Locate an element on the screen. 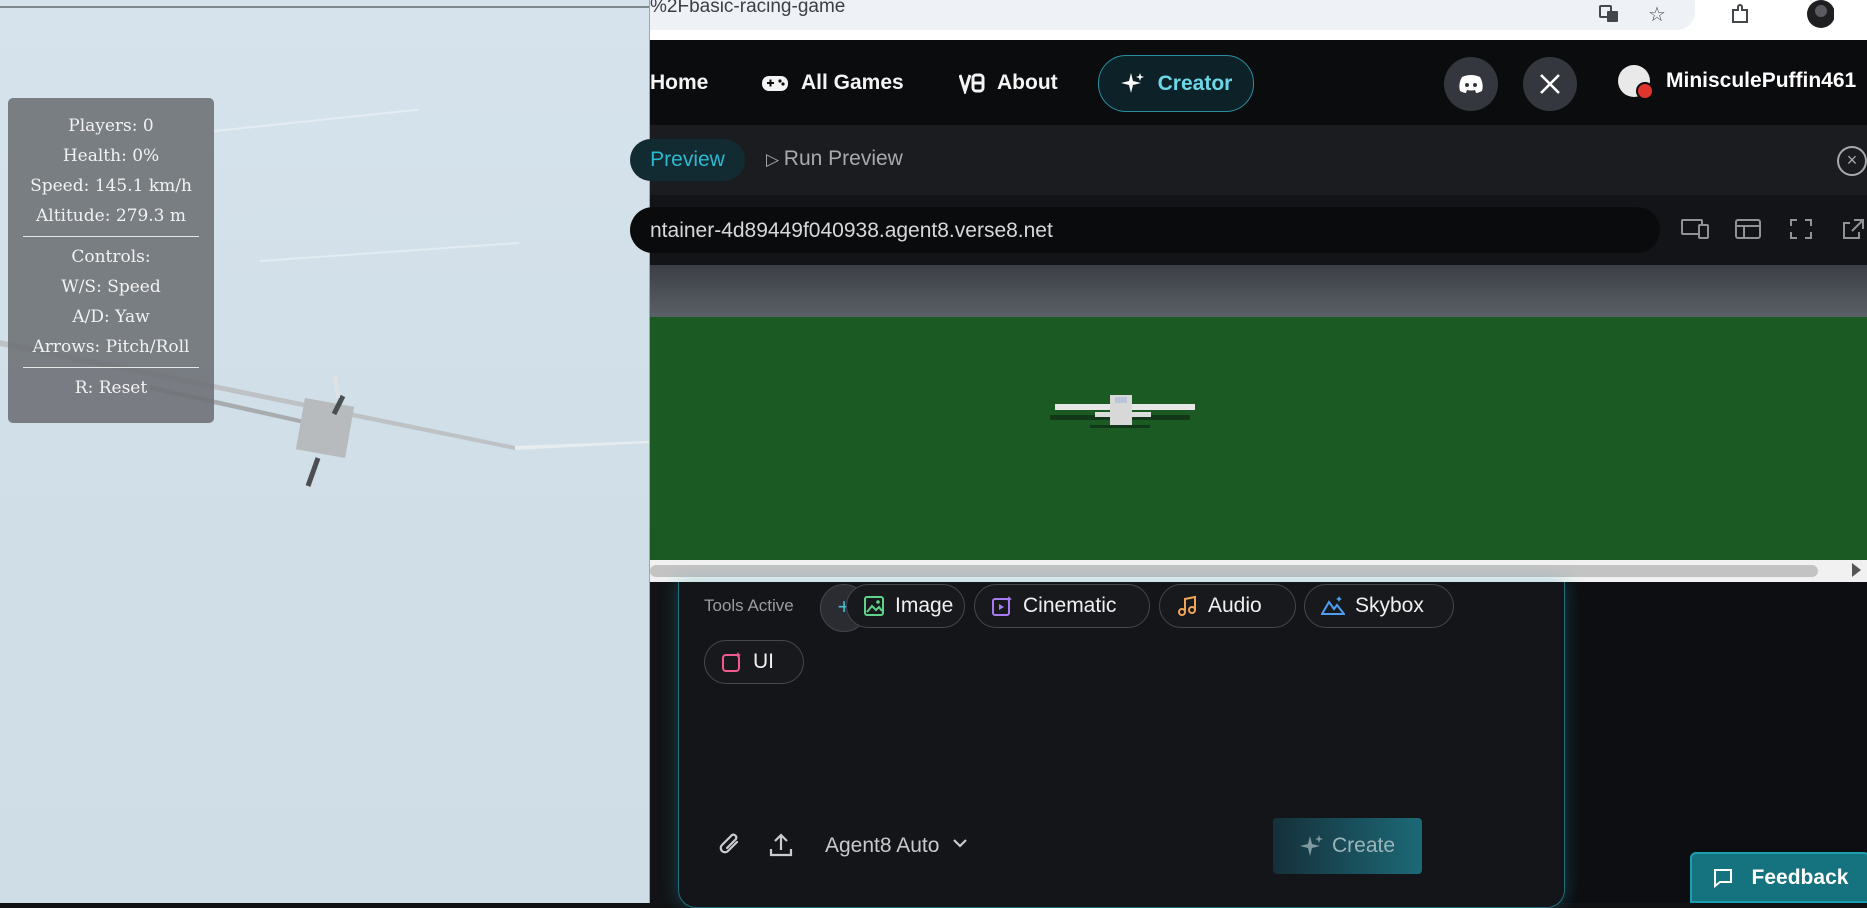  preview-sky is located at coordinates (1258, 291).